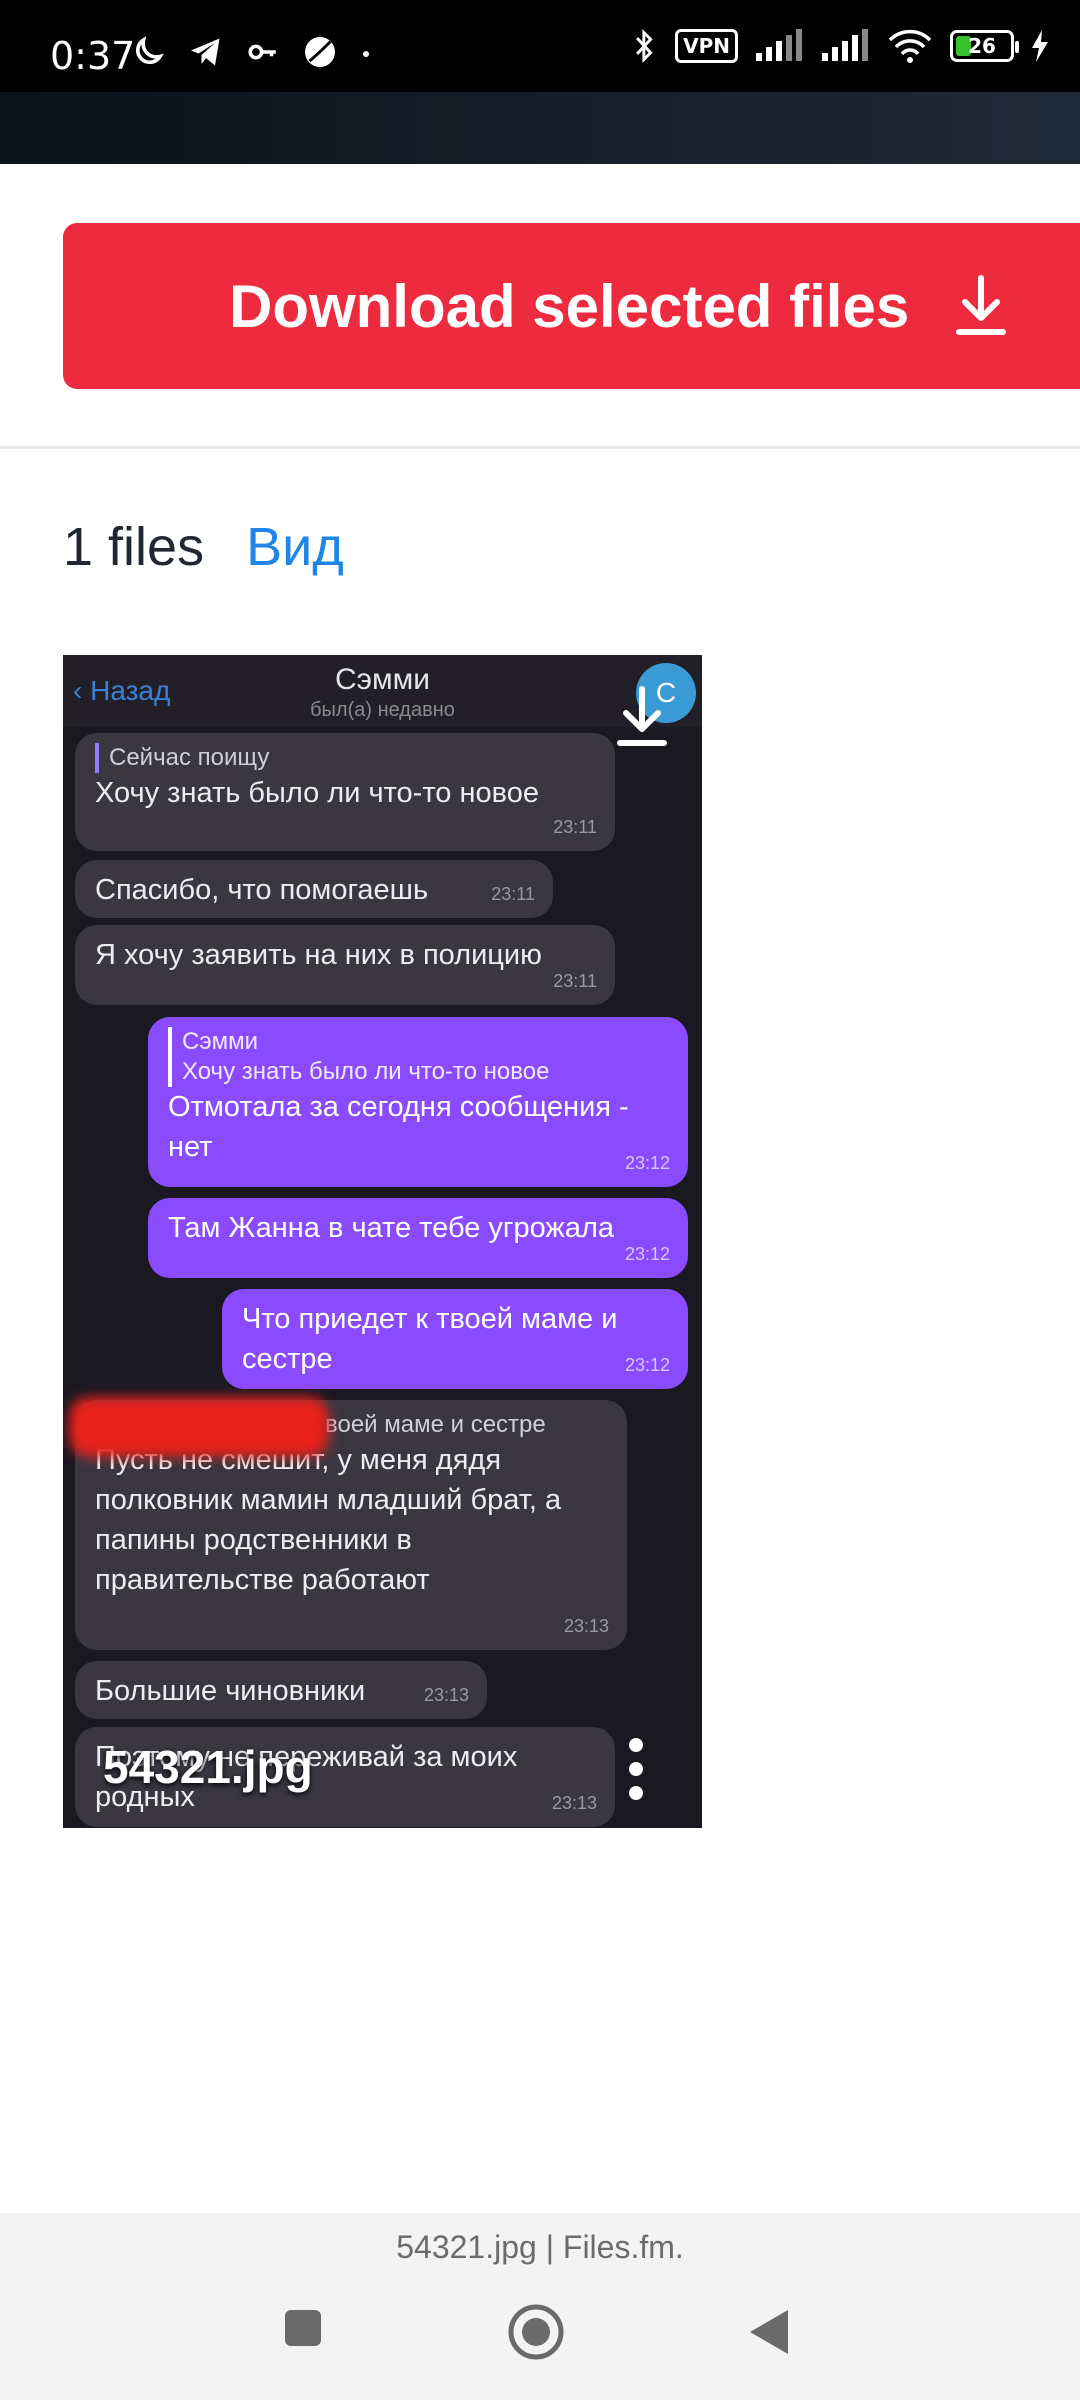 This screenshot has width=1080, height=2400. Describe the element at coordinates (150, 50) in the screenshot. I see `moon-icon` at that location.